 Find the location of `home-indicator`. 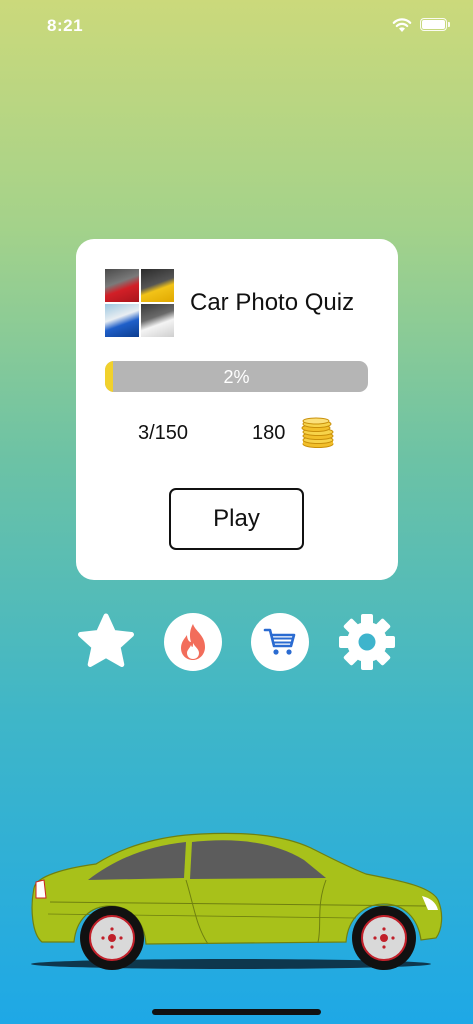

home-indicator is located at coordinates (236, 1012).